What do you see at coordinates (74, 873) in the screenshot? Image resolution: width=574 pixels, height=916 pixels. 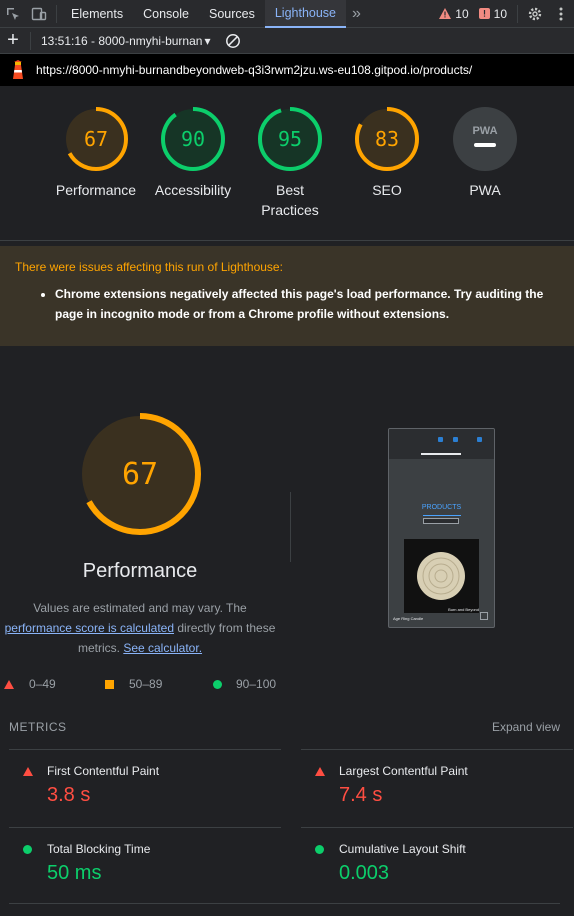 I see `metric-value: 50 ms` at bounding box center [74, 873].